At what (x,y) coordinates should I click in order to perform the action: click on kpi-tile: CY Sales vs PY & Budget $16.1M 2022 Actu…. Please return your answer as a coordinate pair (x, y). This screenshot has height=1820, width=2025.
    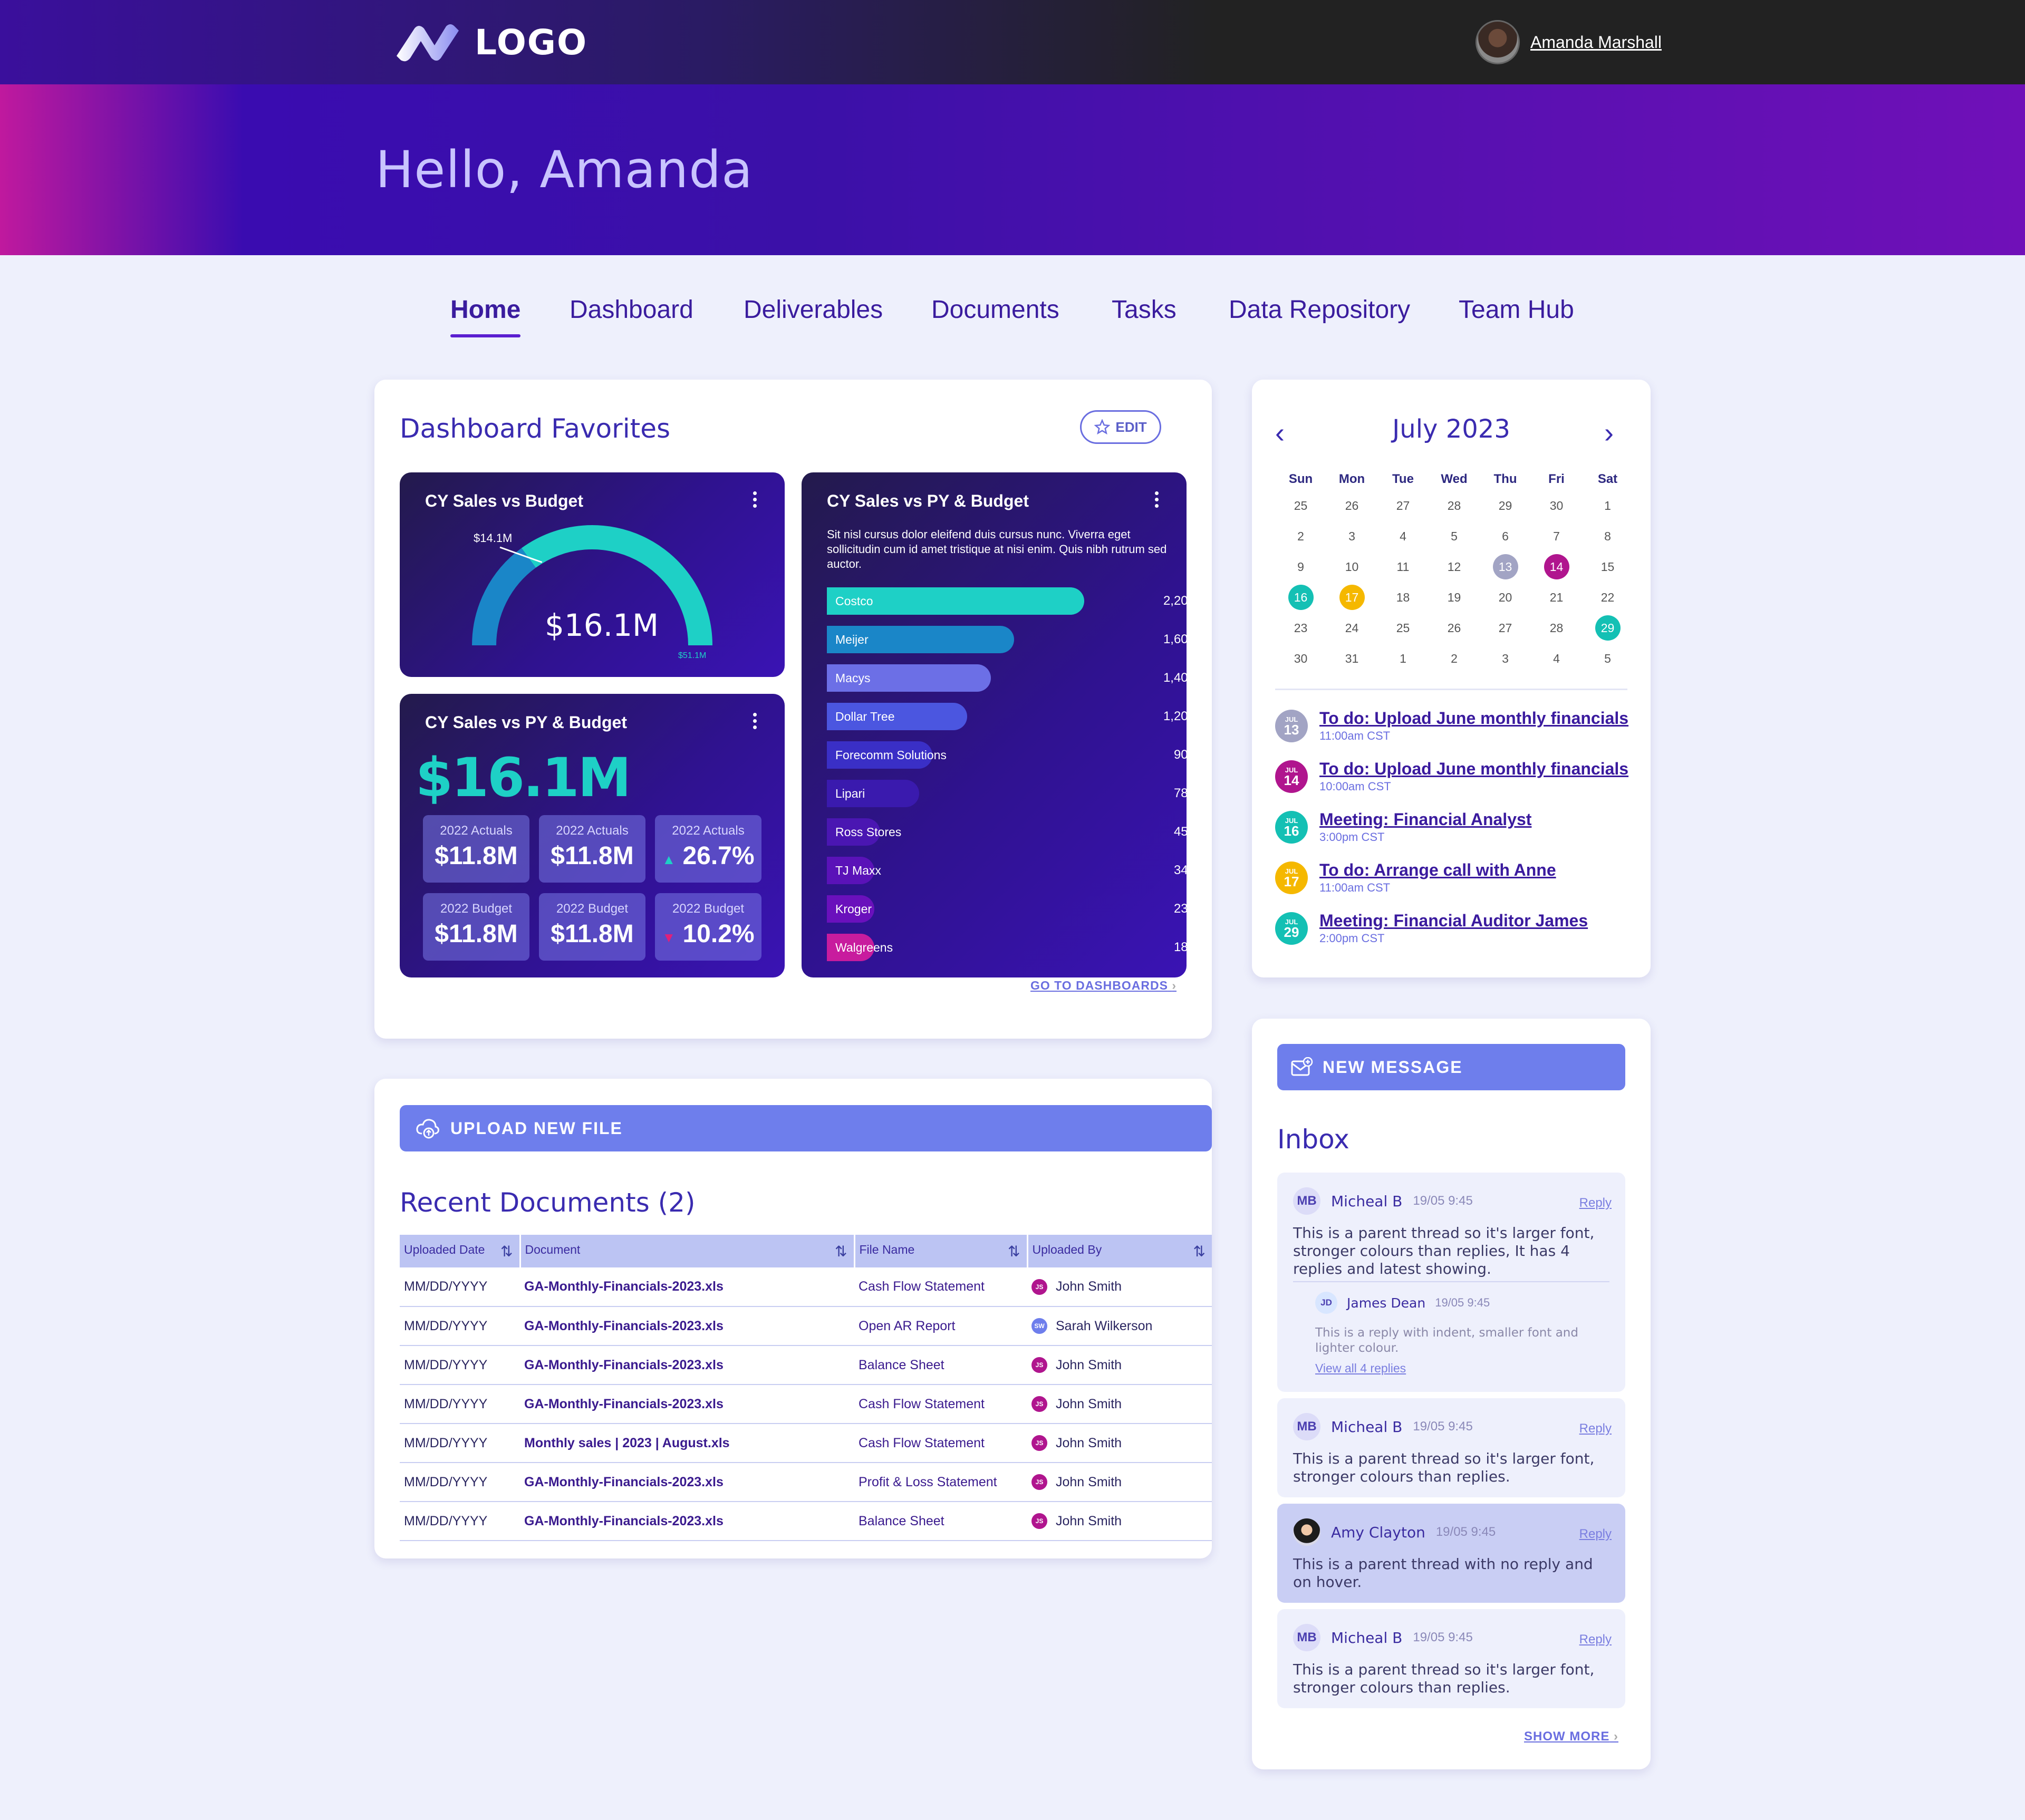
    Looking at the image, I should click on (592, 835).